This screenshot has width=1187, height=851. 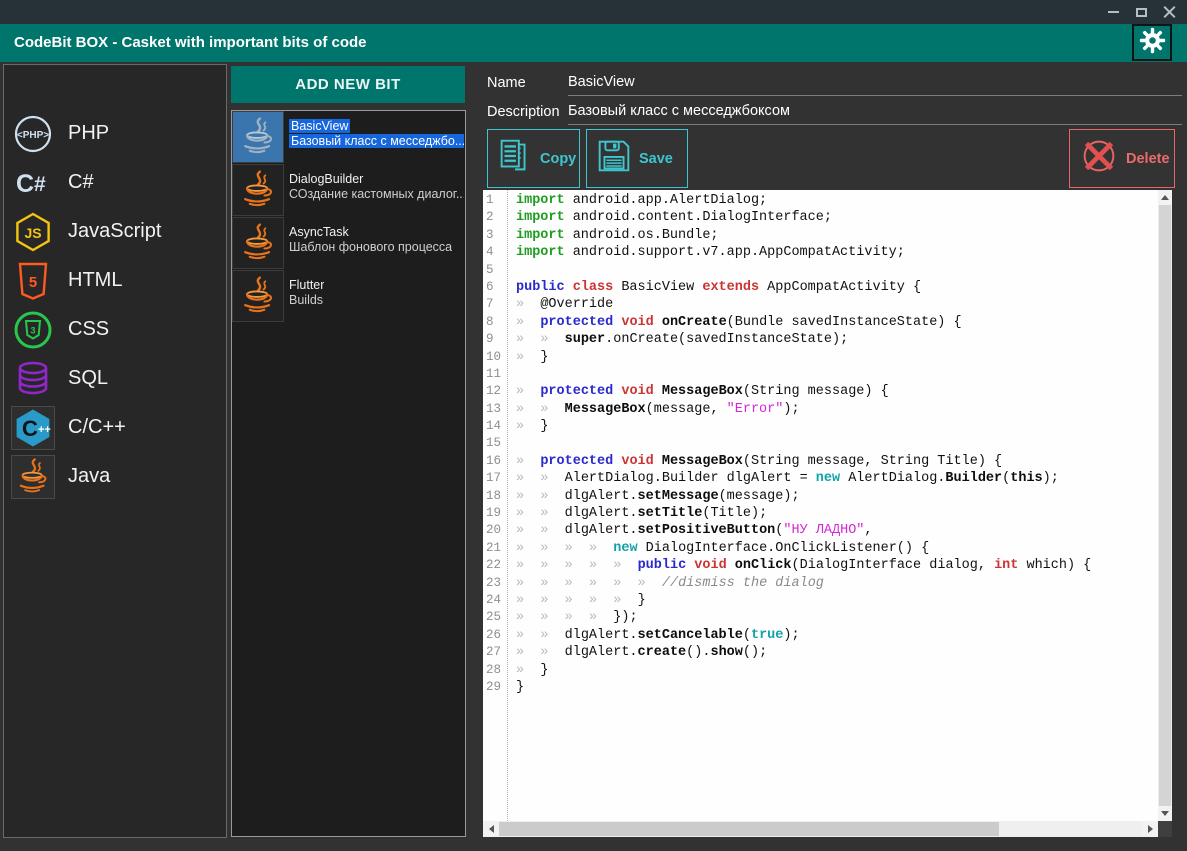 What do you see at coordinates (494, 495) in the screenshot?
I see `line-number: 18` at bounding box center [494, 495].